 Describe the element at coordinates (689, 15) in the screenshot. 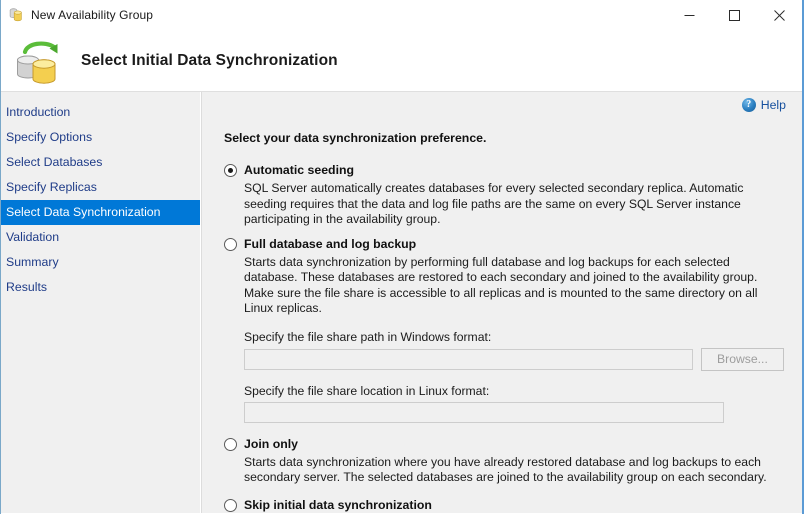

I see `minimize-button` at that location.